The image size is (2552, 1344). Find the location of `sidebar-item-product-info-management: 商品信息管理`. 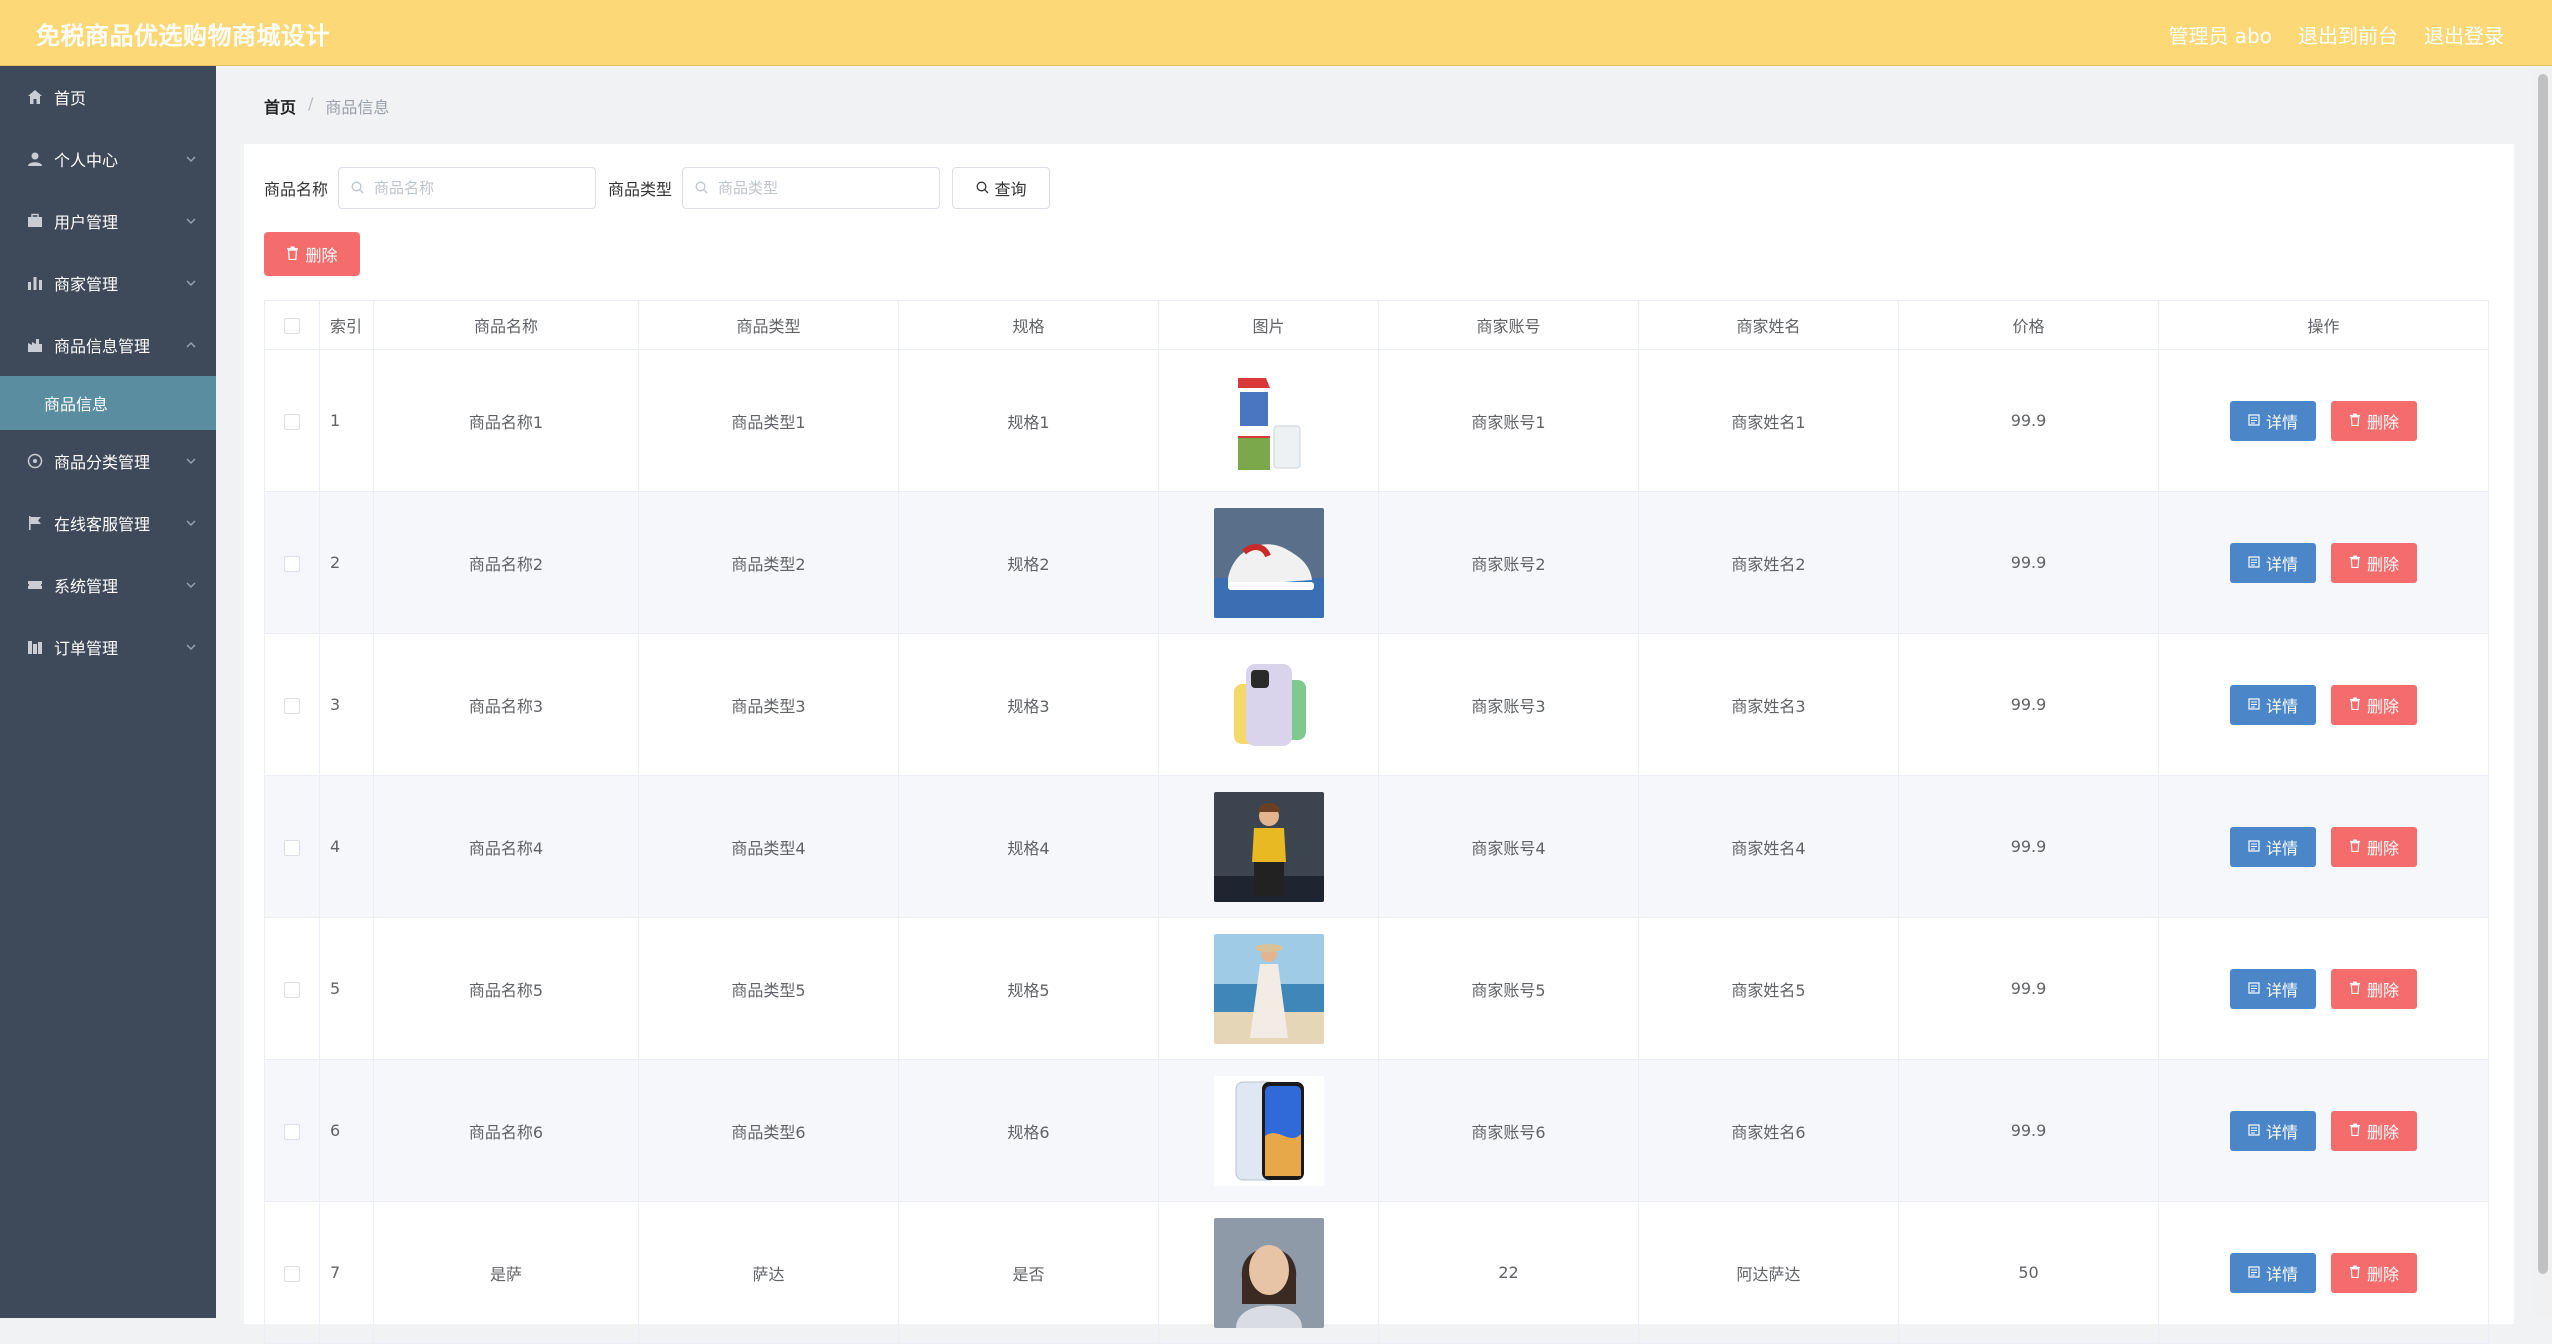

sidebar-item-product-info-management: 商品信息管理 is located at coordinates (108, 345).